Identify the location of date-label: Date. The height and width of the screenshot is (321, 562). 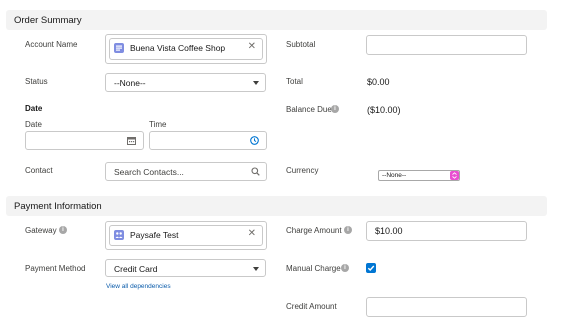
(33, 124).